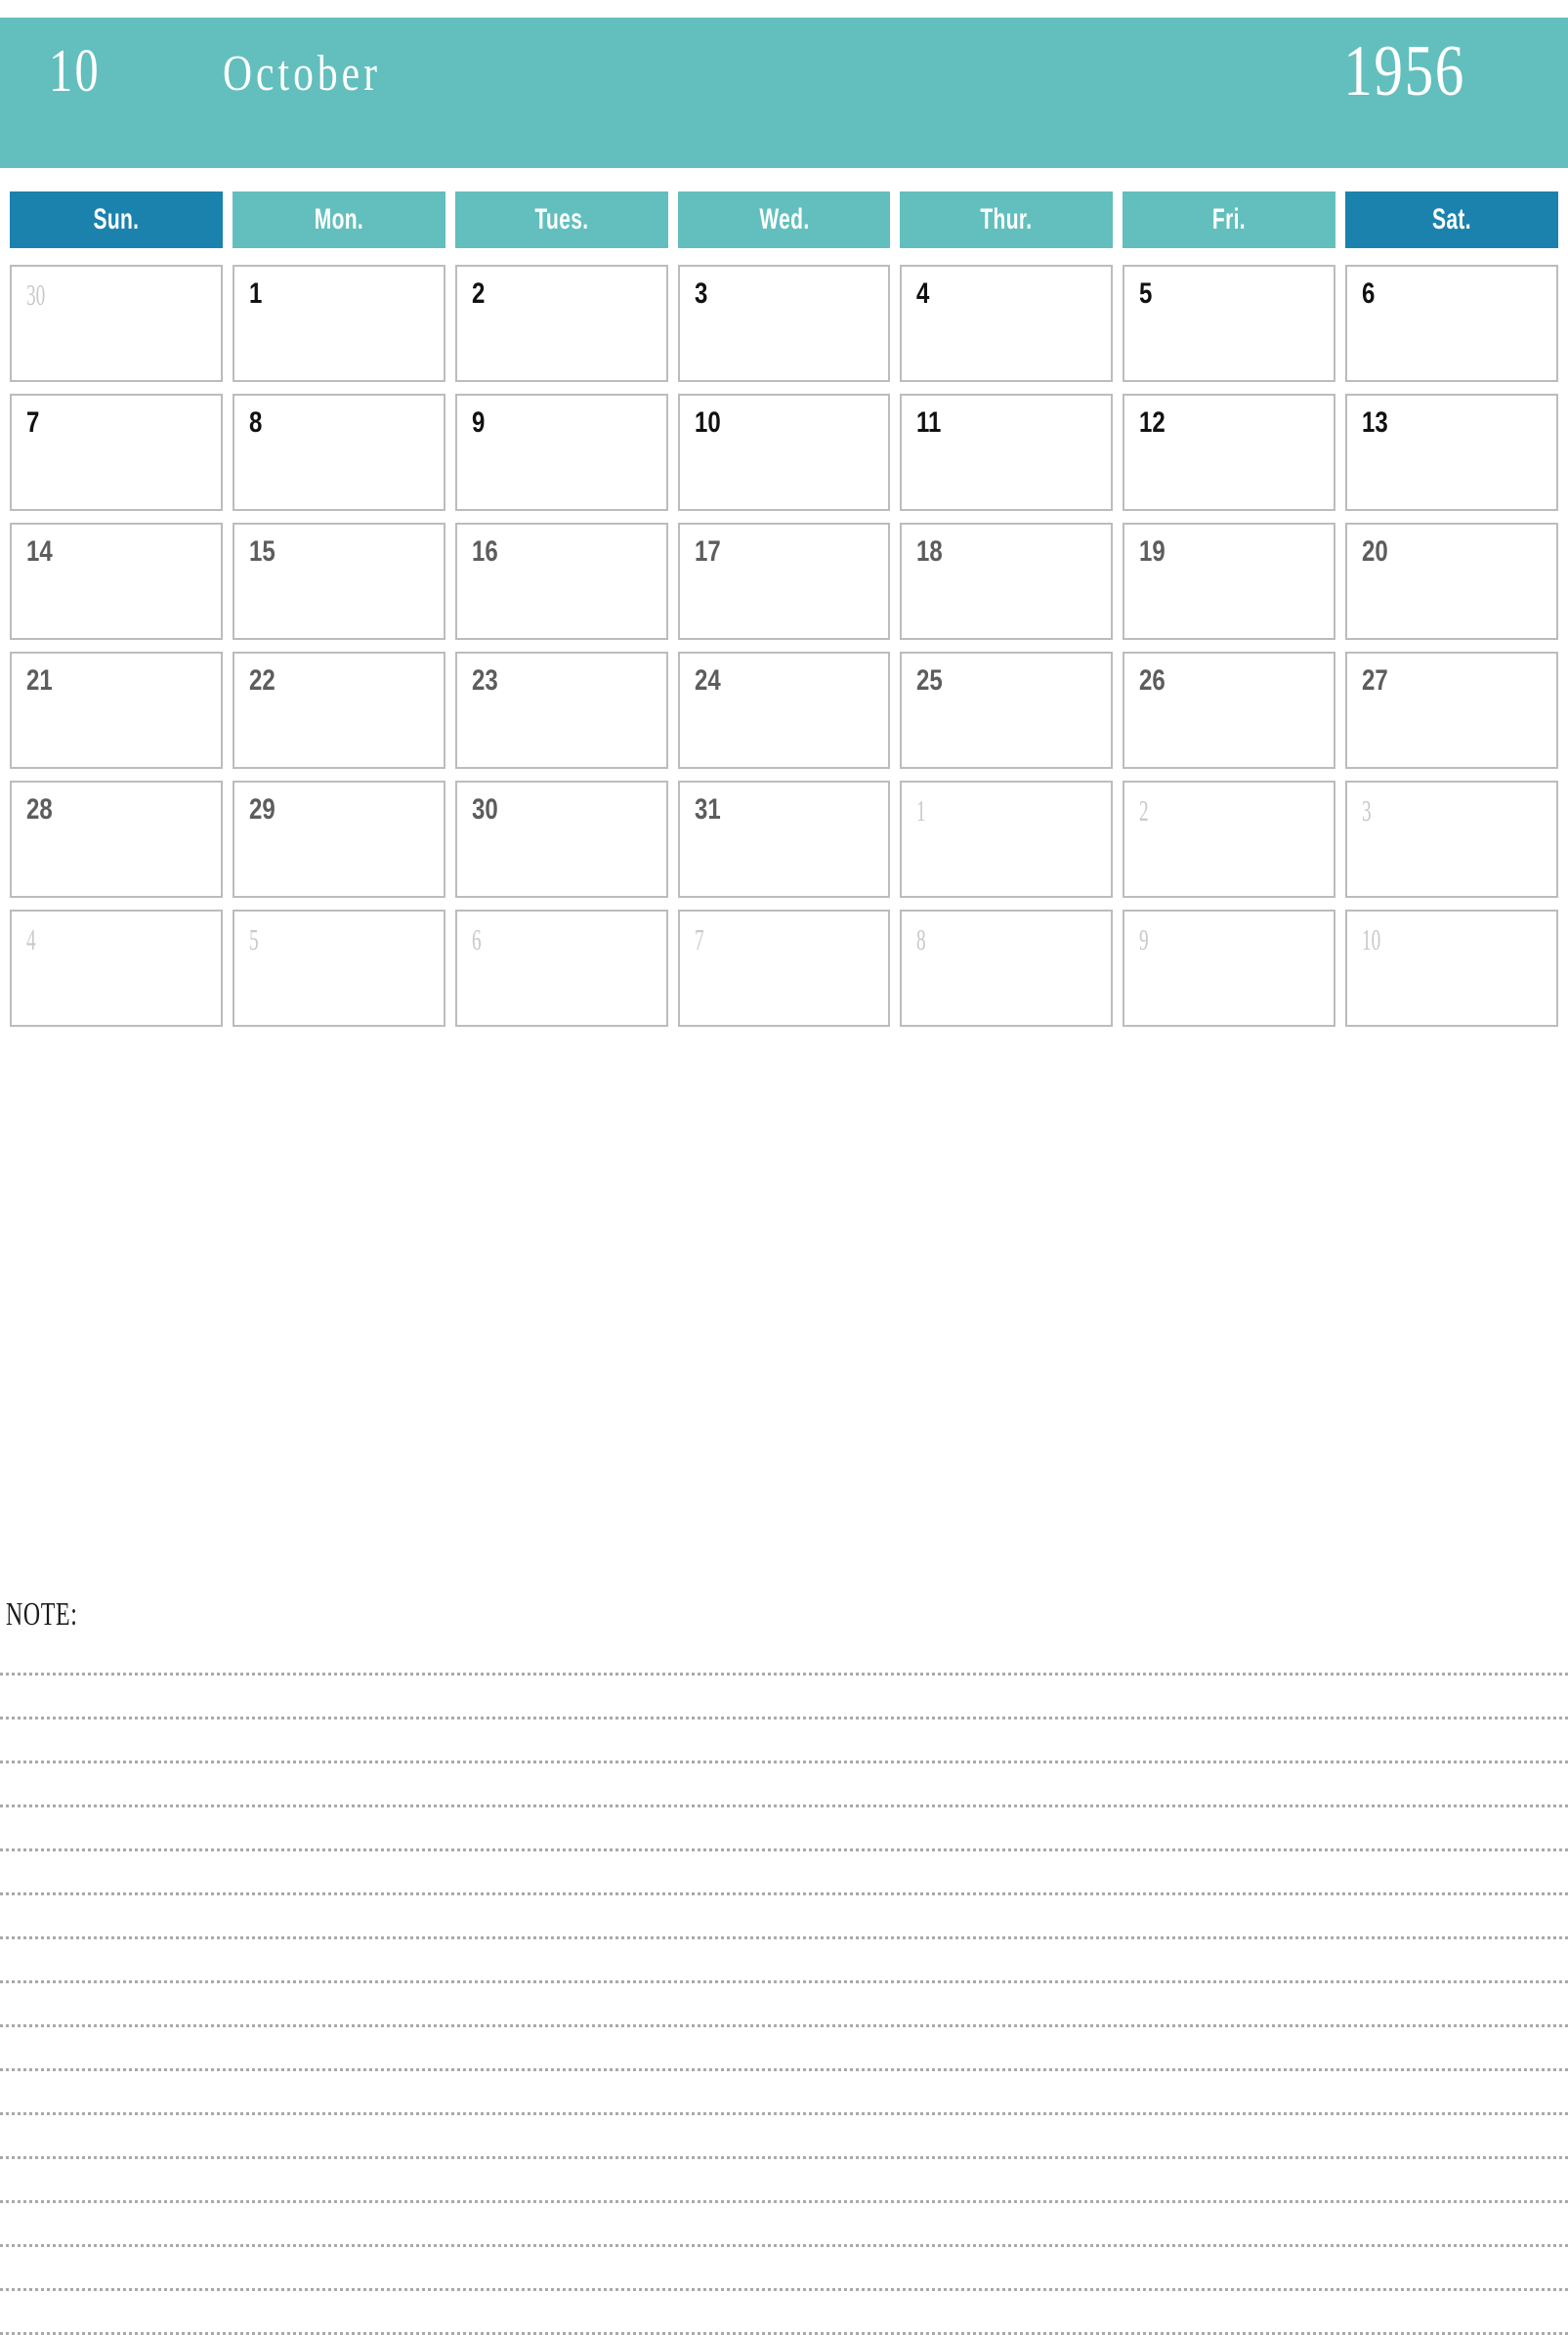 Image resolution: width=1568 pixels, height=2335 pixels. Describe the element at coordinates (116, 219) in the screenshot. I see `weekday-label: Sun.` at that location.